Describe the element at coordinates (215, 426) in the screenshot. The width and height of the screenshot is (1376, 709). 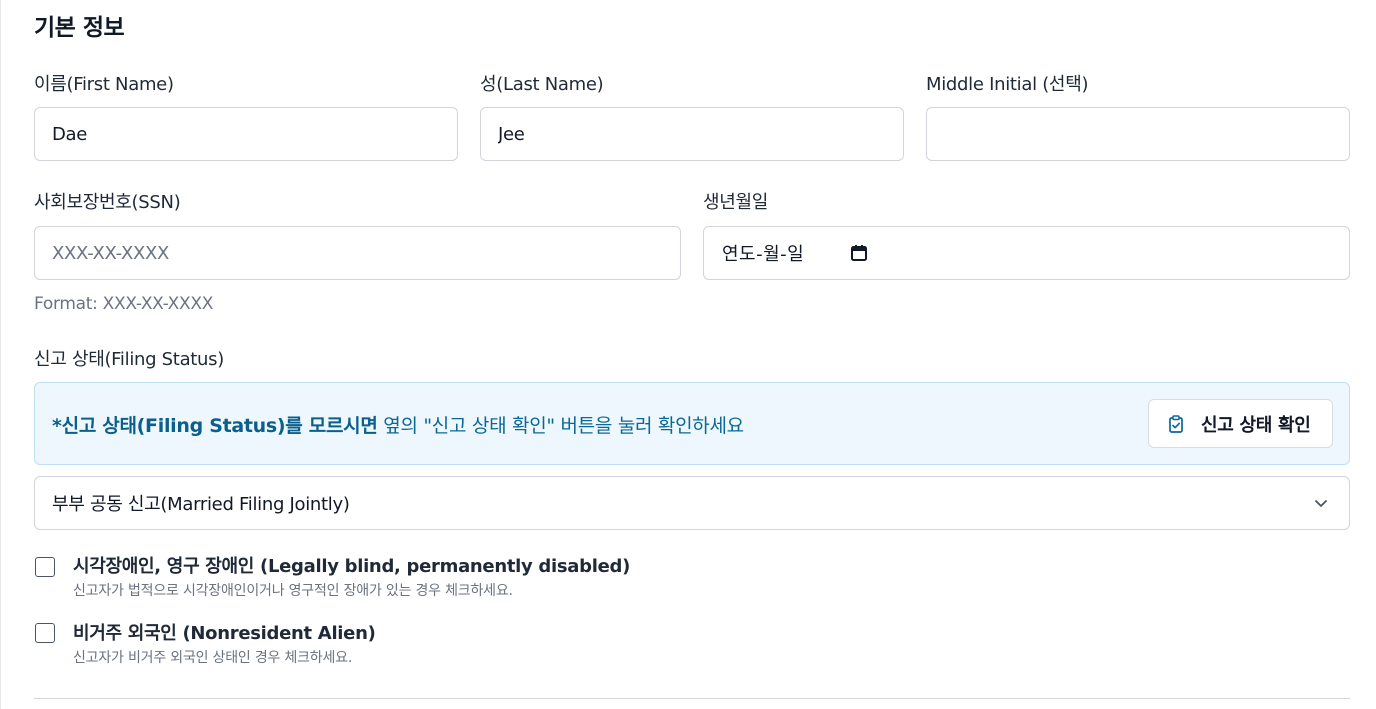
I see `info-bold-text: *신고 상태(Filing Status)를 모르시면` at that location.